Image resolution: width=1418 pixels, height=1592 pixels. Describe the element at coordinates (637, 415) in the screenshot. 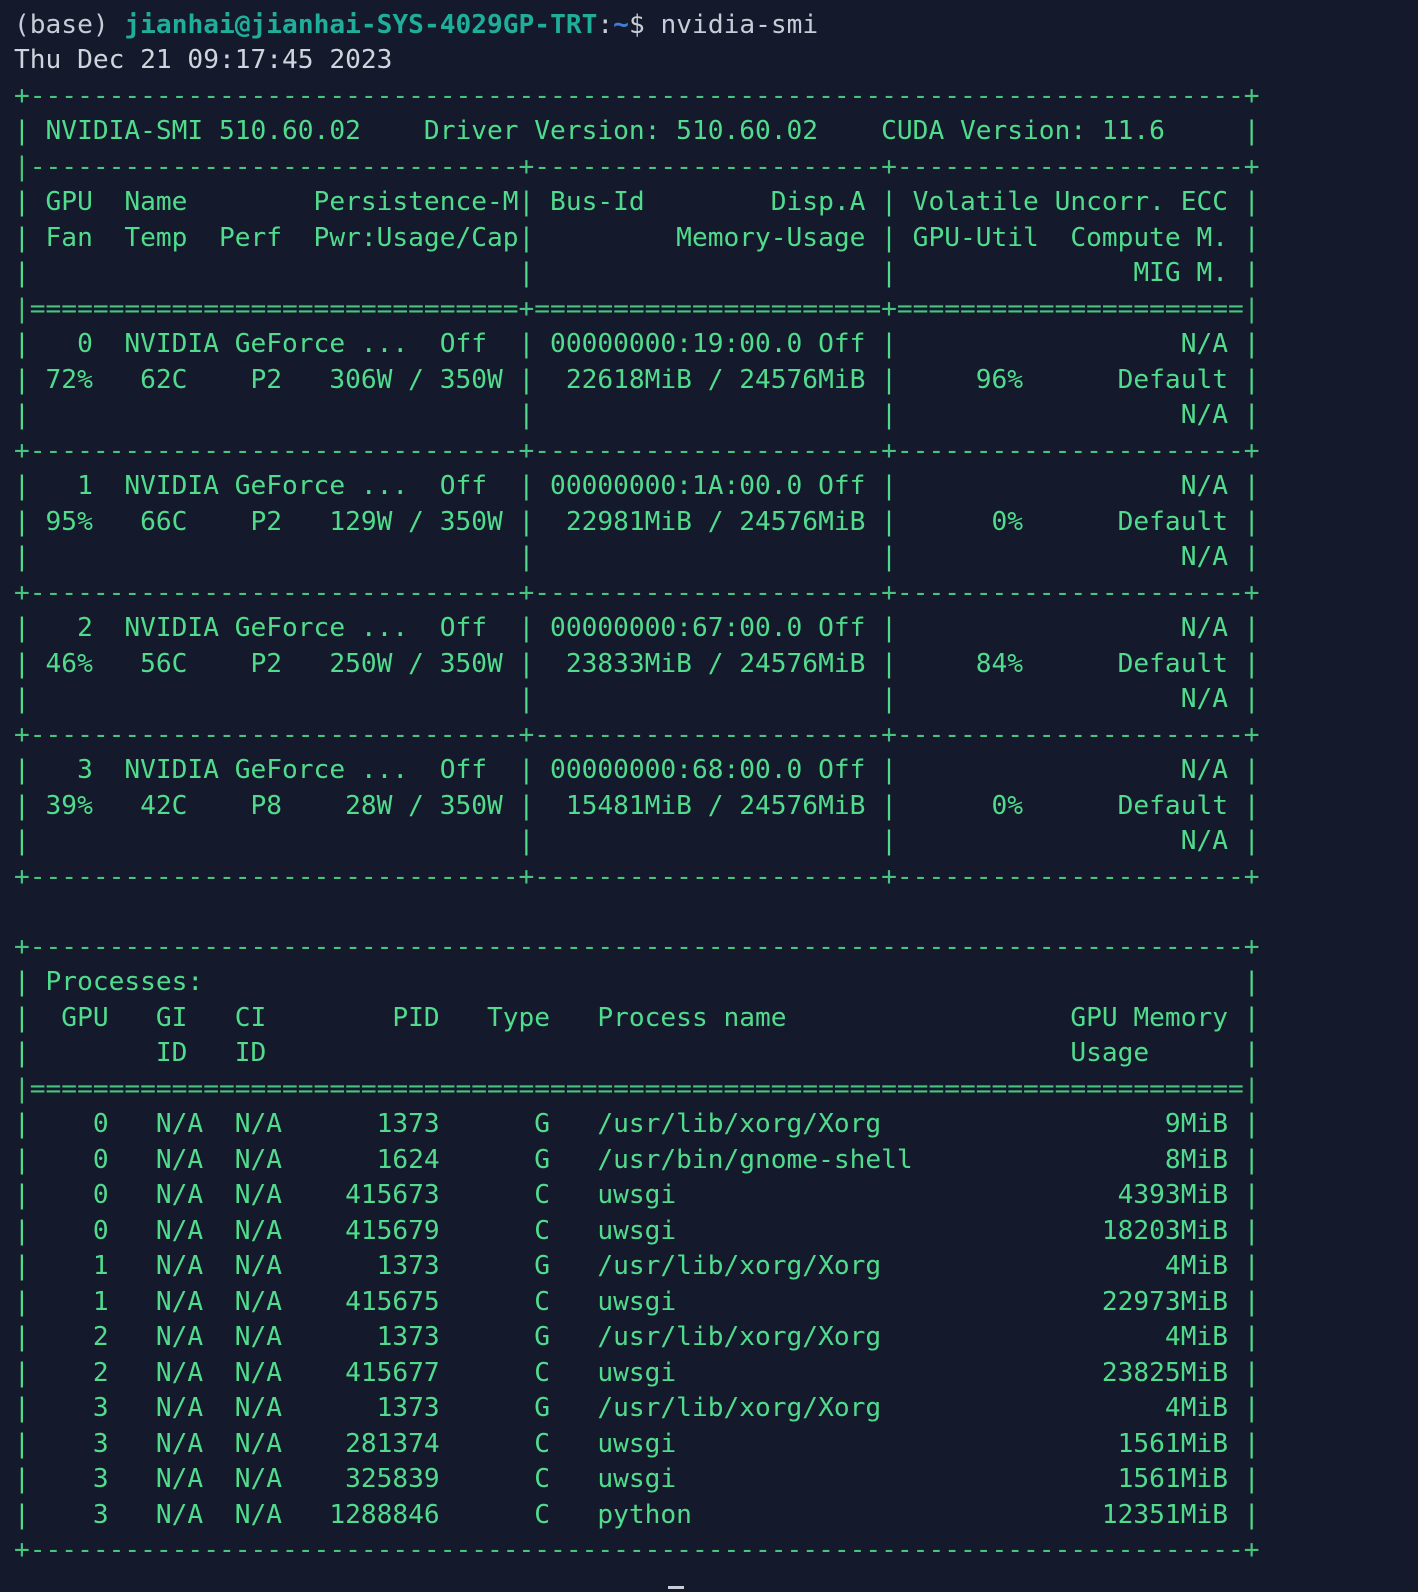

I see `gpu-0-row-3: | | | N/A |` at that location.